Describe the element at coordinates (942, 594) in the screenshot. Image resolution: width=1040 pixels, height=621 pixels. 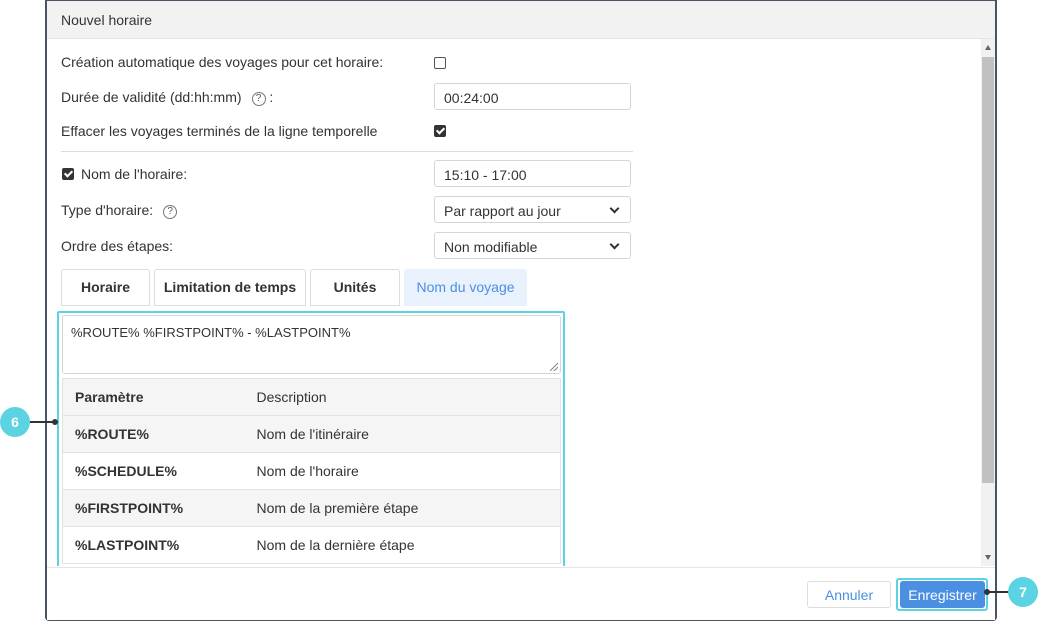
I see `save-button: Enregistrer` at that location.